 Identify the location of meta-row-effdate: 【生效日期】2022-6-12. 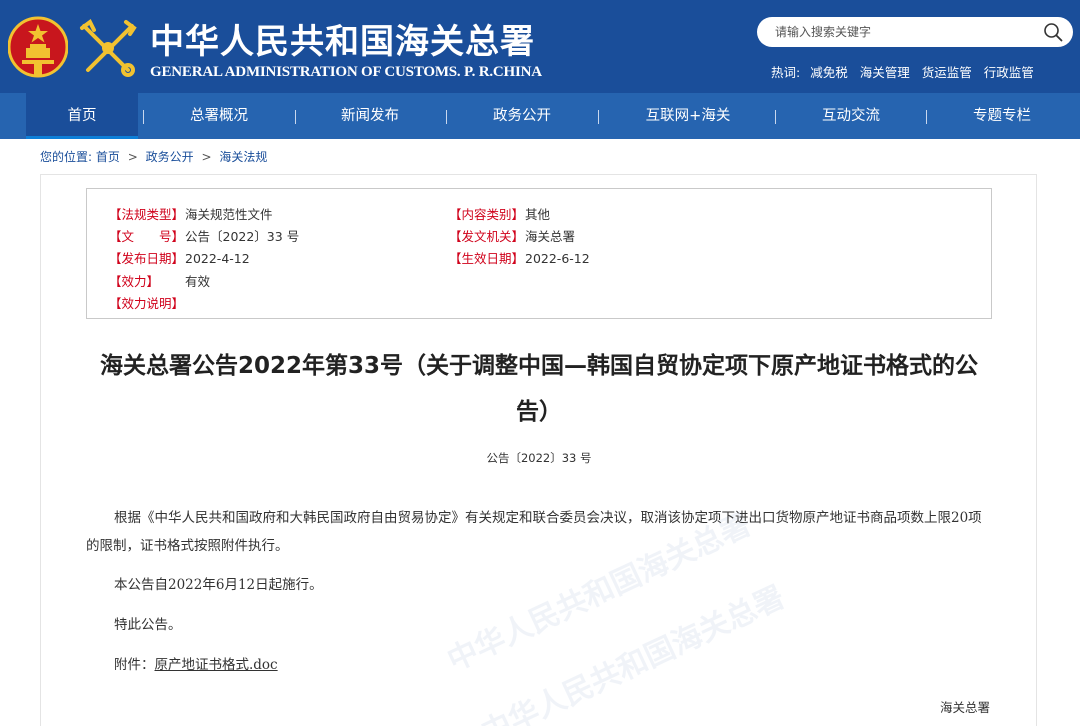
(519, 257).